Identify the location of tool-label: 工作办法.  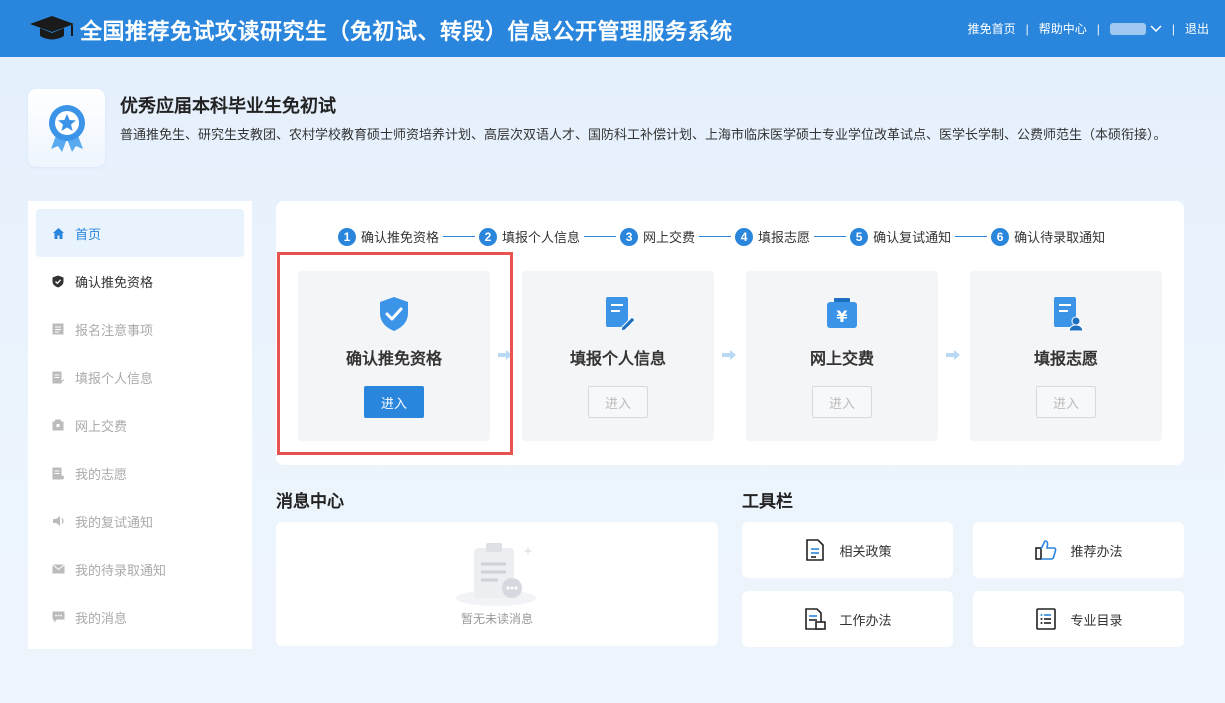
(865, 620).